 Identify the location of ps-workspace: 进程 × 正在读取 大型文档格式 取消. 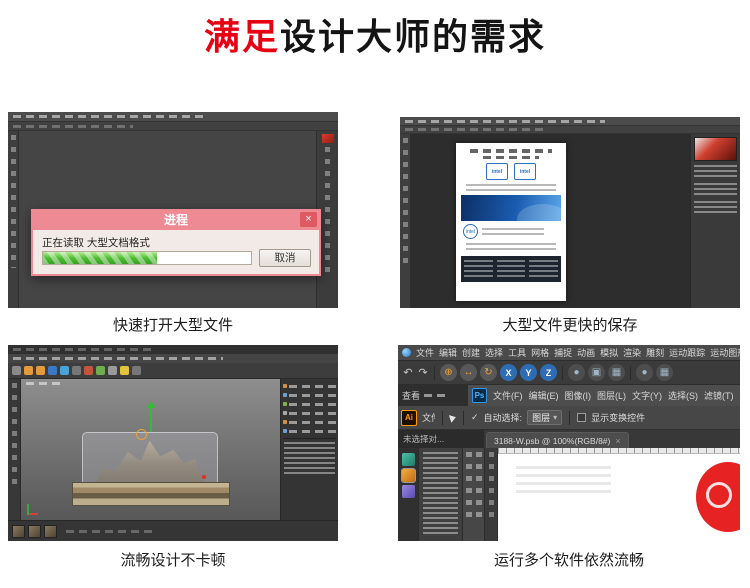
(173, 219).